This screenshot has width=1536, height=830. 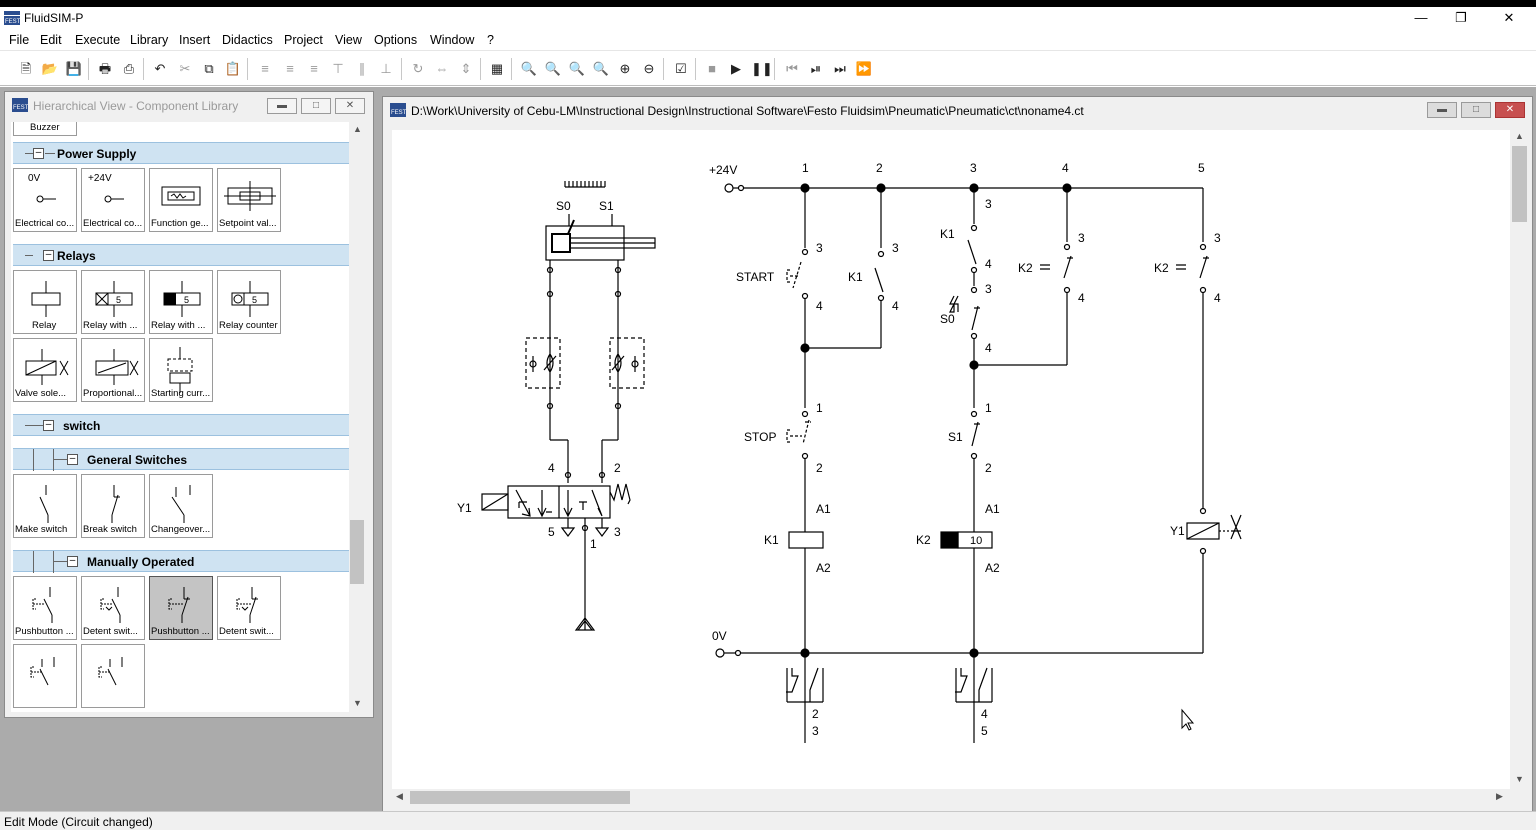 What do you see at coordinates (1509, 18) in the screenshot?
I see `close-button: ✕` at bounding box center [1509, 18].